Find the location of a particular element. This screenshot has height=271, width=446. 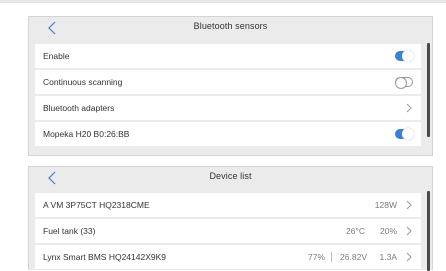

device-current: 1.3A is located at coordinates (388, 257).